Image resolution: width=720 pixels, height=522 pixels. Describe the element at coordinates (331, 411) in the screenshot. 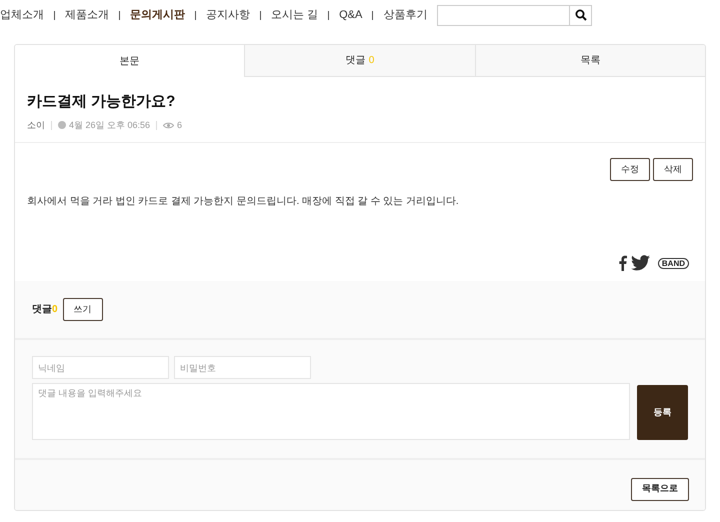

I see `comment-field: 댓글 내용을 입력해주세요` at that location.